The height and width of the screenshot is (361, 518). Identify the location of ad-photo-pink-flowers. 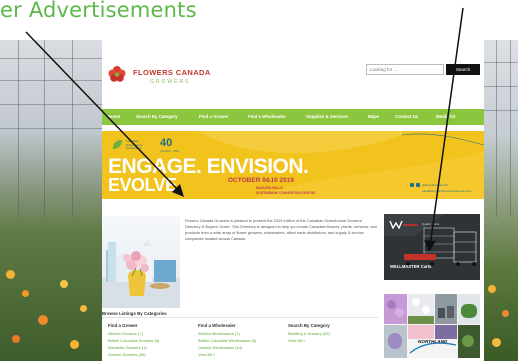
(421, 332).